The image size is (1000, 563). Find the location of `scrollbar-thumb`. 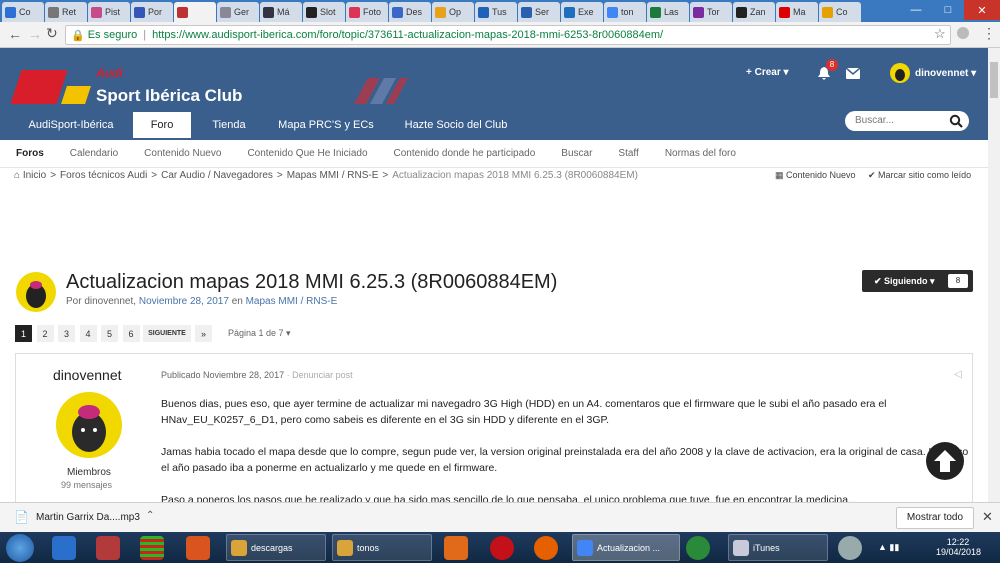

scrollbar-thumb is located at coordinates (994, 80).